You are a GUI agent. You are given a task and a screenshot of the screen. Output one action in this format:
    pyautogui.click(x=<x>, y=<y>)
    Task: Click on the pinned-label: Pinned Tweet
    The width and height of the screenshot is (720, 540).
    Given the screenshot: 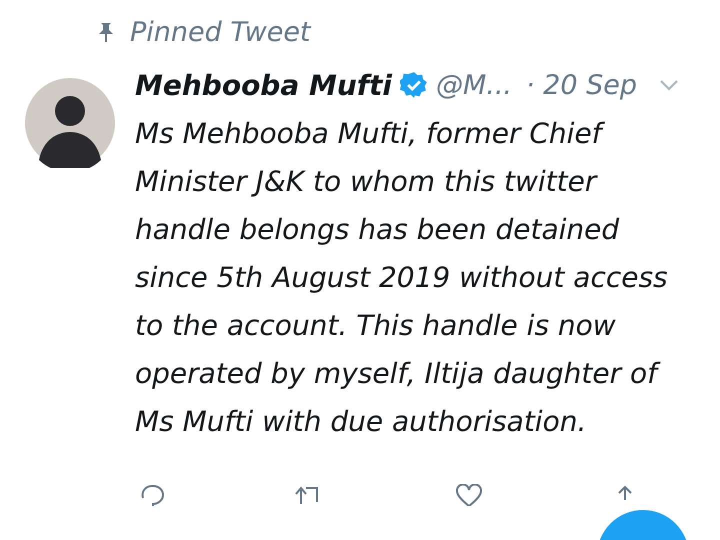 What is the action you would take?
    pyautogui.click(x=220, y=32)
    